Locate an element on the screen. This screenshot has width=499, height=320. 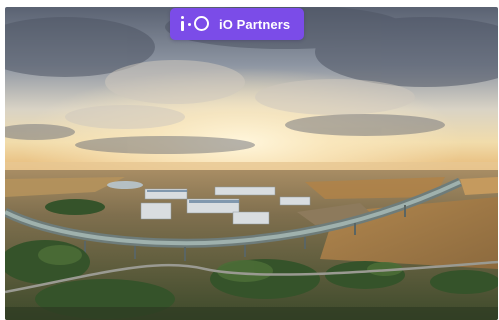
io-logo-icon is located at coordinates (200, 24).